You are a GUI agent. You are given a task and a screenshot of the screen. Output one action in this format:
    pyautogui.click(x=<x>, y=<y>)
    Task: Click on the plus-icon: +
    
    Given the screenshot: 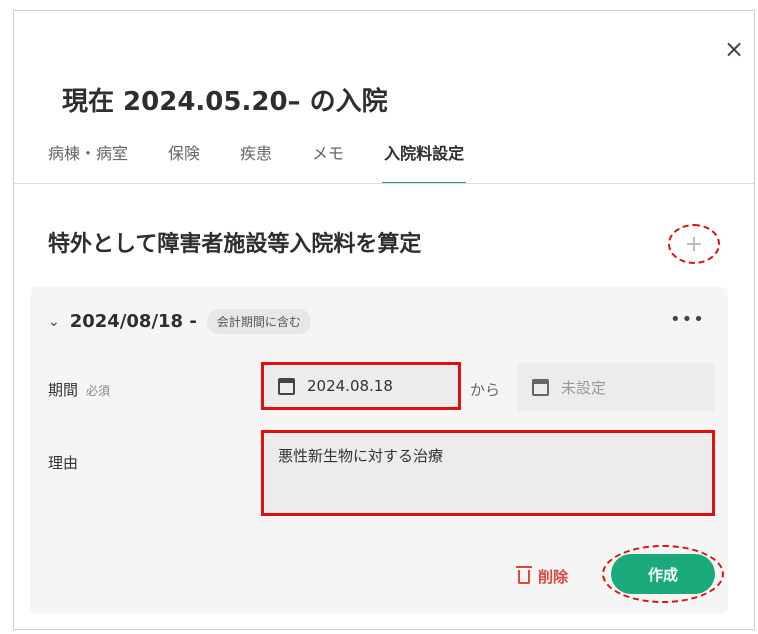 What is the action you would take?
    pyautogui.click(x=694, y=244)
    